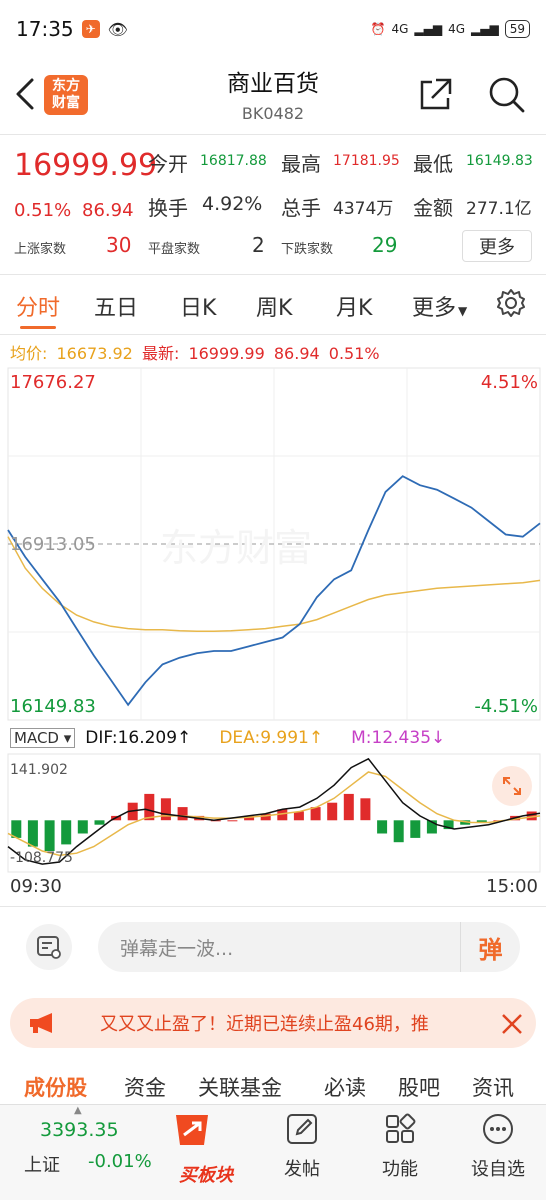  What do you see at coordinates (498, 1169) in the screenshot?
I see `add-watchlist-label: 设自选` at bounding box center [498, 1169].